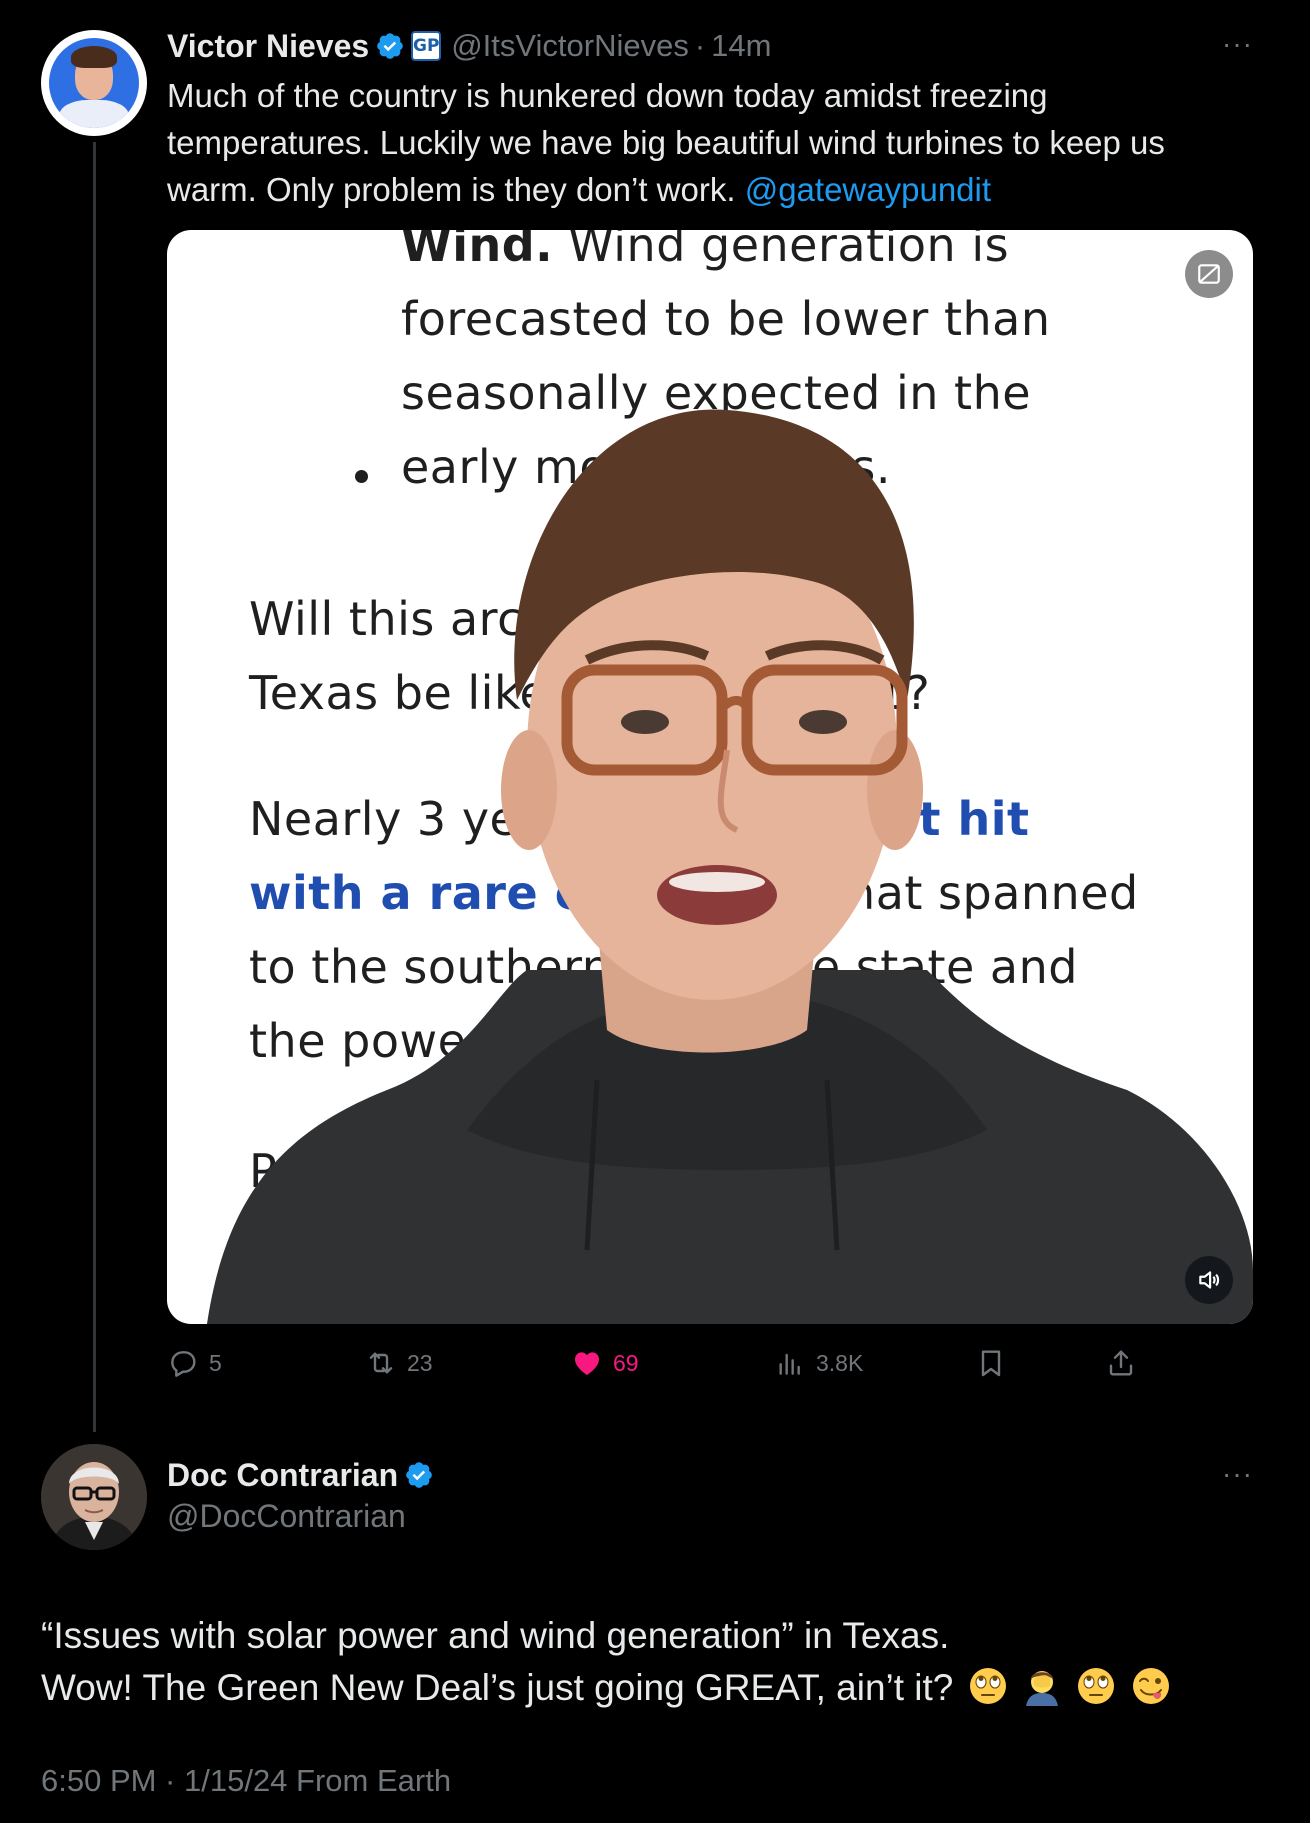 Image resolution: width=1310 pixels, height=1823 pixels. Describe the element at coordinates (626, 1362) in the screenshot. I see `like-count: 69` at that location.